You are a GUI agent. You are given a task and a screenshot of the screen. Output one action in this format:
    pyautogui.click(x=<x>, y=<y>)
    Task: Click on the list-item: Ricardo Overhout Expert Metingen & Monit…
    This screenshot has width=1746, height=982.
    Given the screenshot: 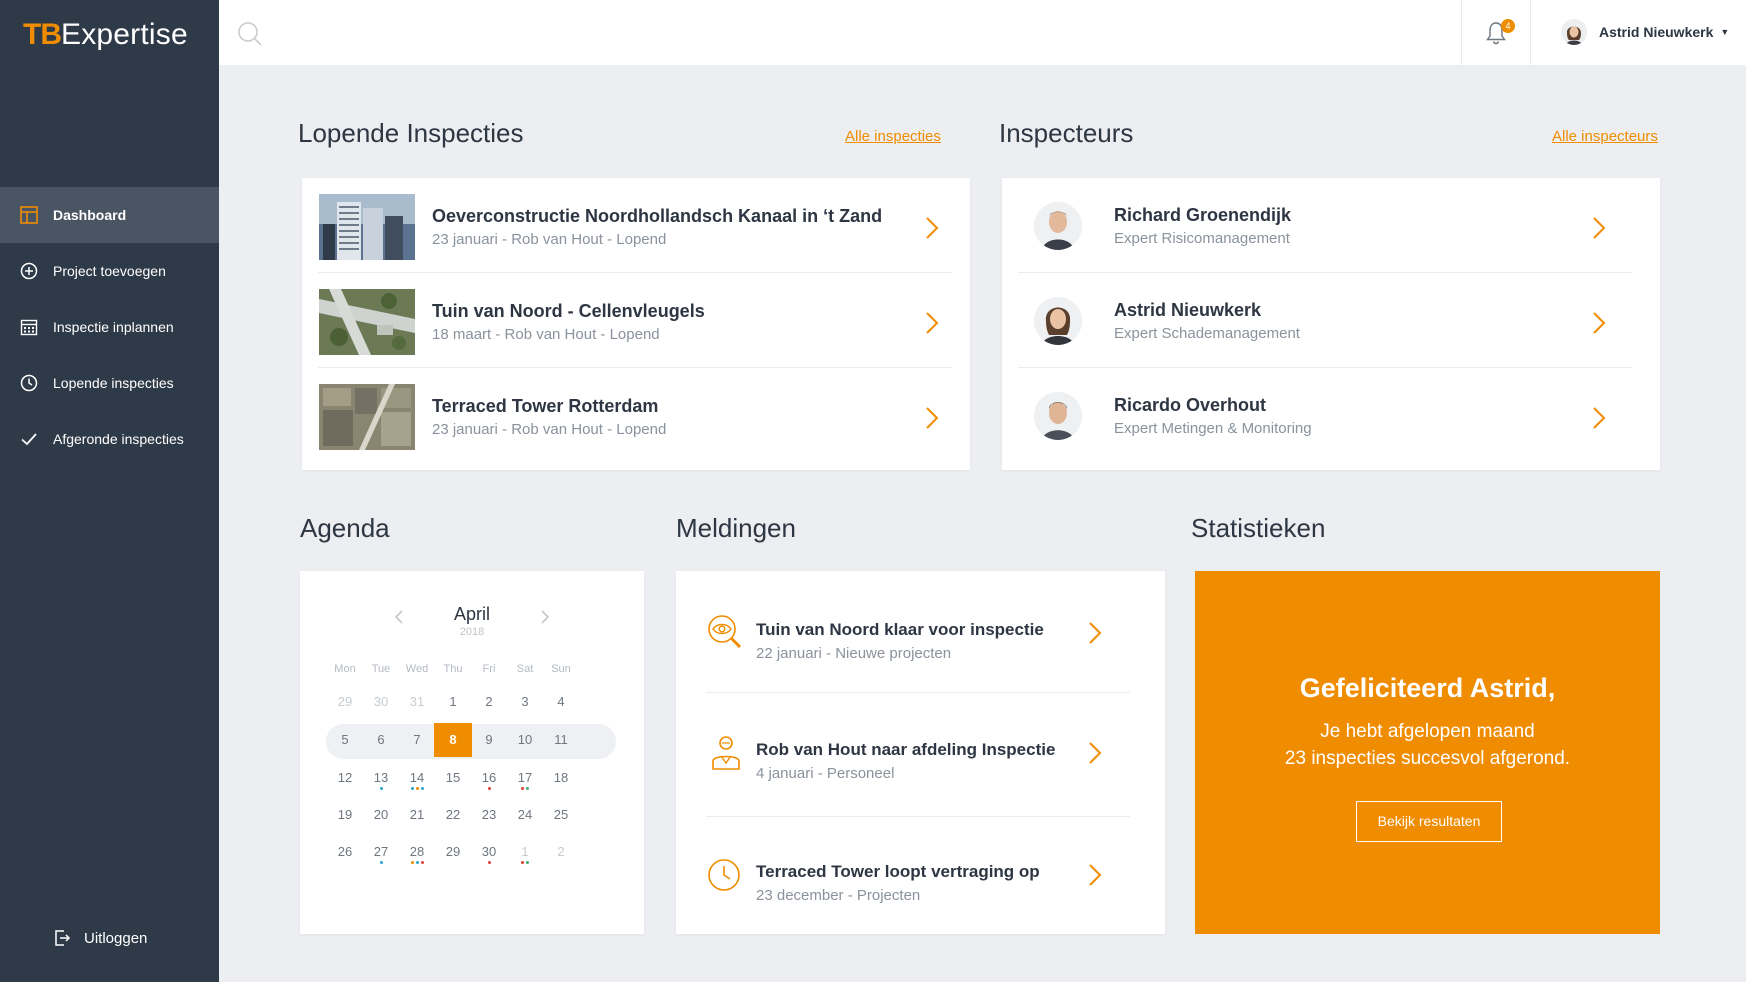 What is the action you would take?
    pyautogui.click(x=1325, y=415)
    